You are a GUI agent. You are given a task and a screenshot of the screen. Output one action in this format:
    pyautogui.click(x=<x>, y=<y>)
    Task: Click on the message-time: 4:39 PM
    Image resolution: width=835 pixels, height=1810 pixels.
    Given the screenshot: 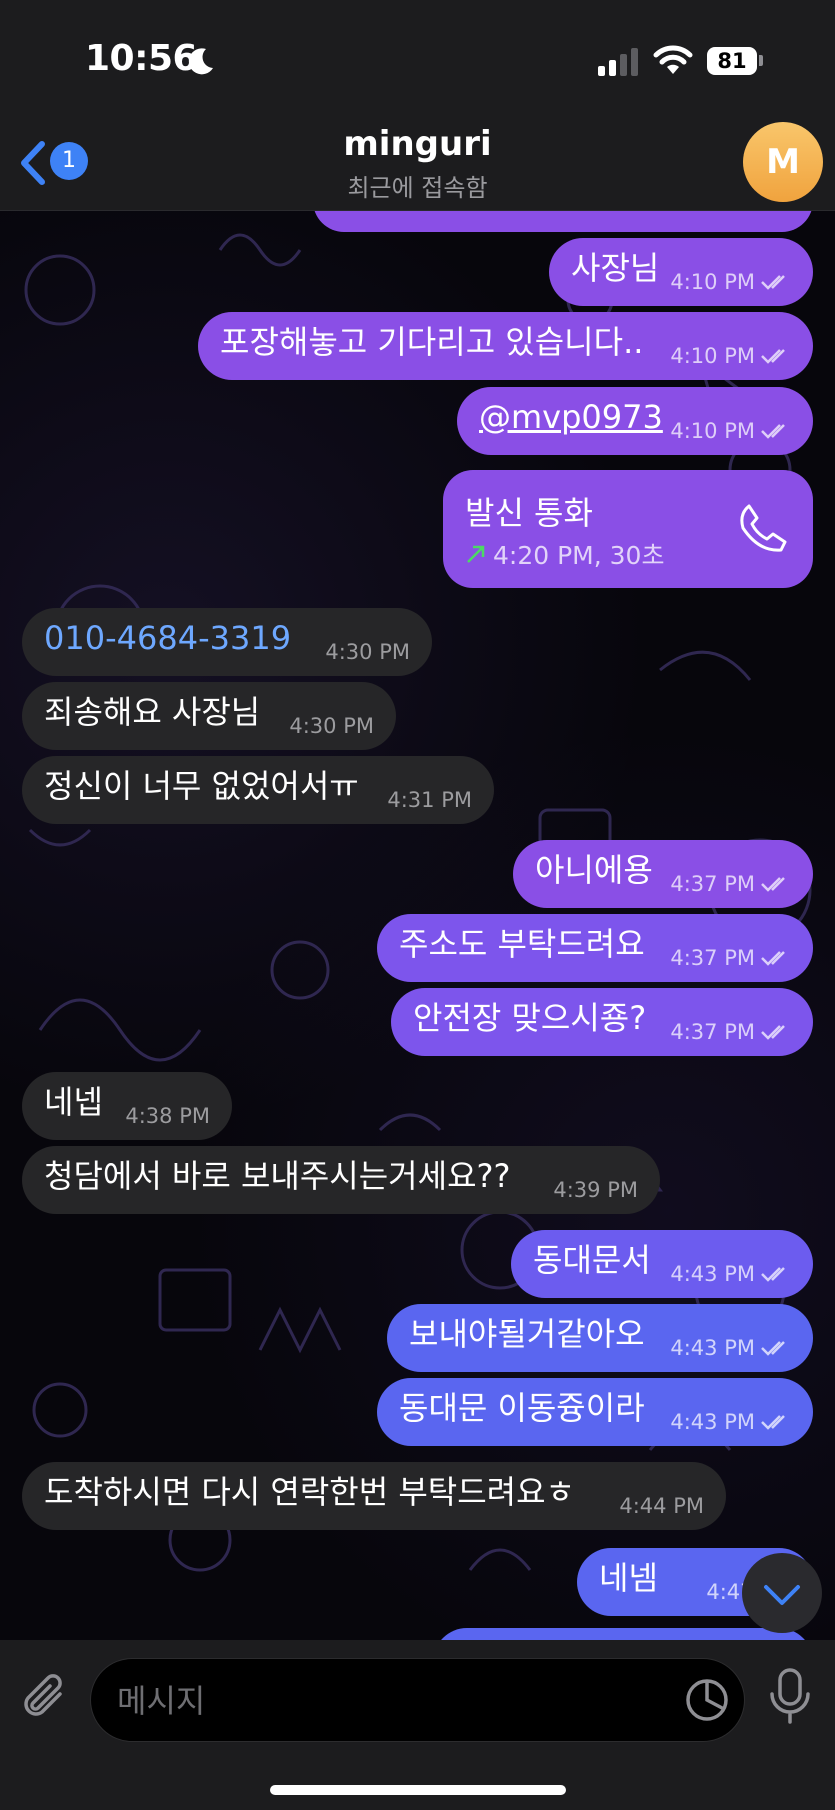 What is the action you would take?
    pyautogui.click(x=595, y=1190)
    